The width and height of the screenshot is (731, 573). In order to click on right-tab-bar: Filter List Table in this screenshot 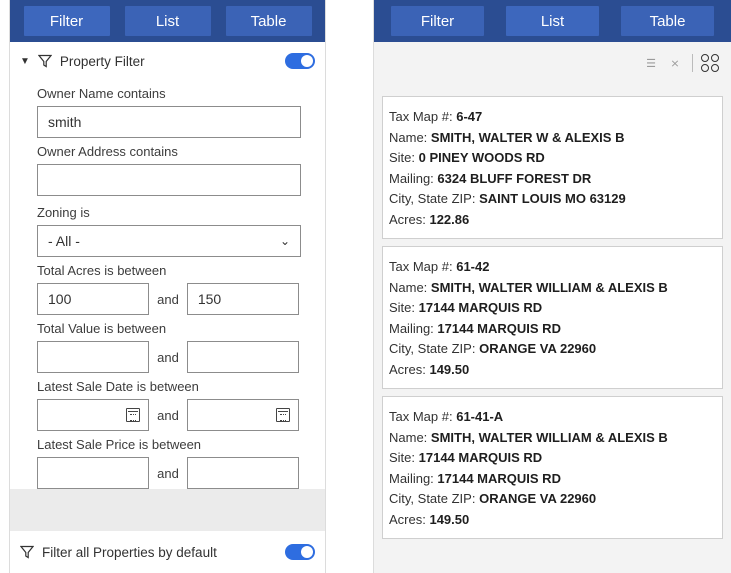, I will do `click(552, 21)`.